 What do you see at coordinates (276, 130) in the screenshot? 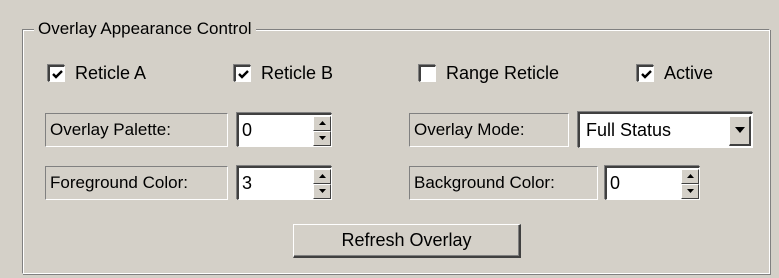
I see `overlay-palette-value: 0` at bounding box center [276, 130].